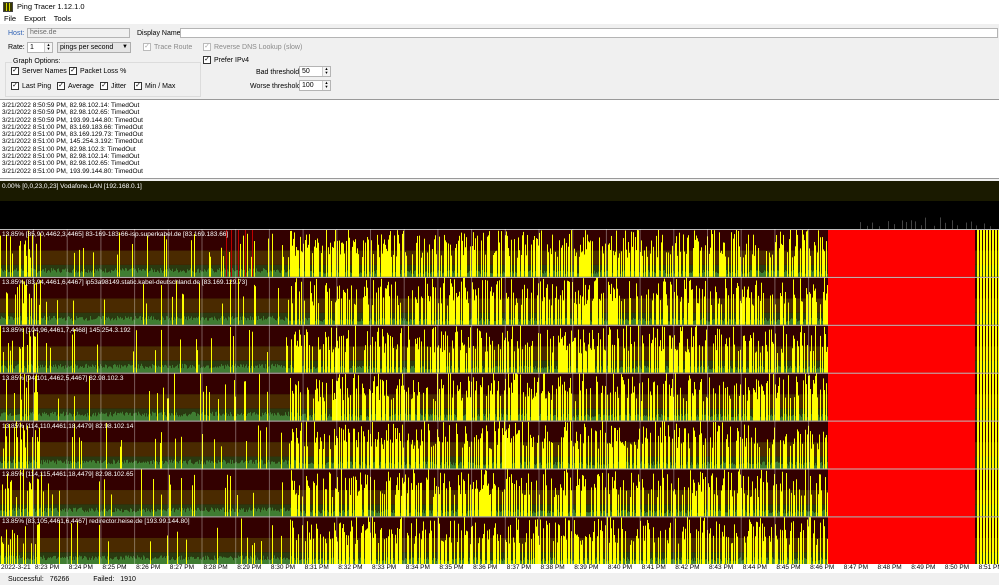  What do you see at coordinates (252, 47) in the screenshot?
I see `reverse-dns-checkbox: ✓ Reverse DNS Lookup (slow)` at bounding box center [252, 47].